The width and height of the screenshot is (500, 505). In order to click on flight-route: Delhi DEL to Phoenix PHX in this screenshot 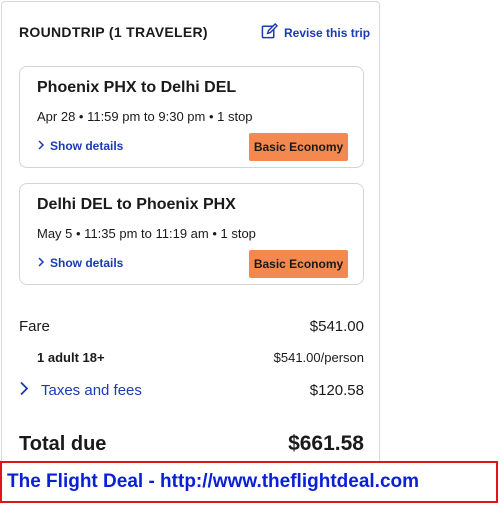, I will do `click(136, 204)`.